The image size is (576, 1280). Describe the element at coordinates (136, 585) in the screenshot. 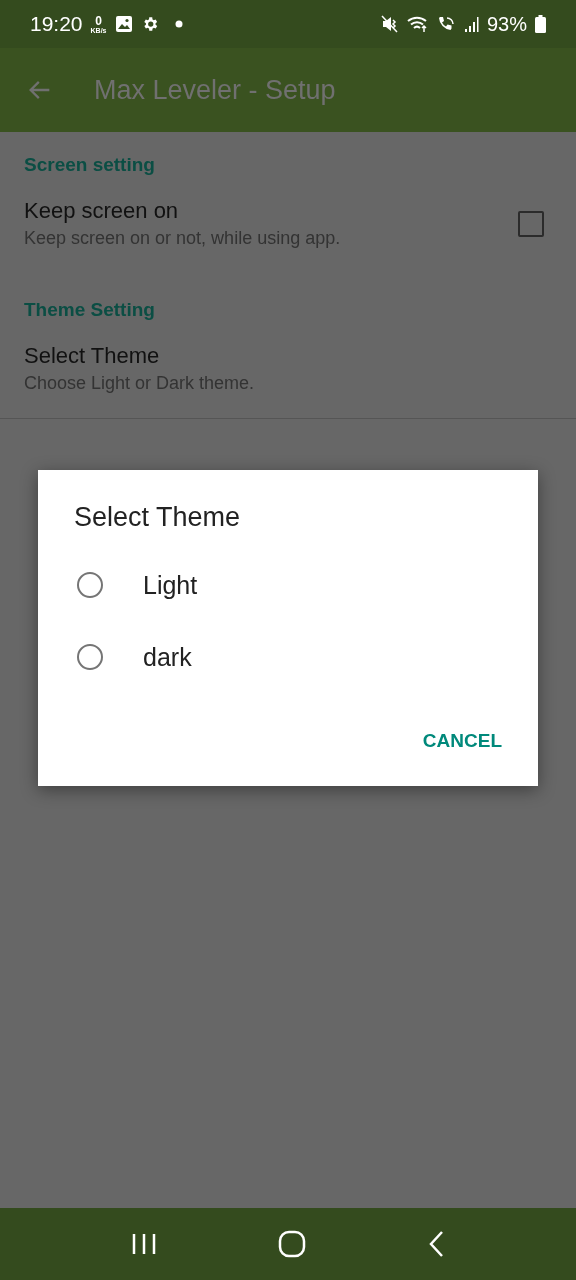

I see `theme-option: Light` at that location.